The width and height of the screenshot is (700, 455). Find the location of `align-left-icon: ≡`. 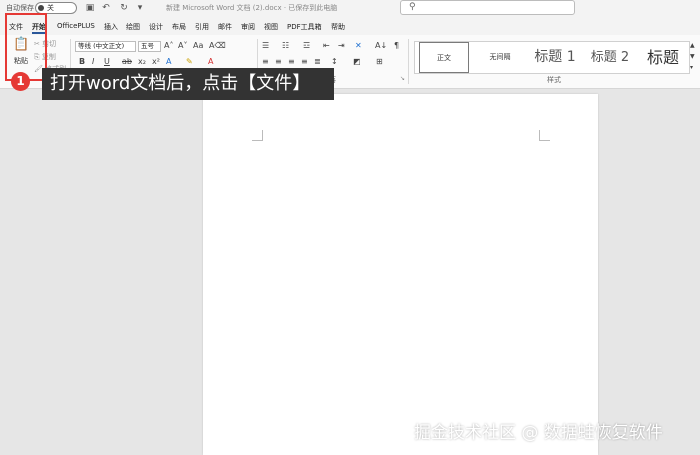

align-left-icon: ≡ is located at coordinates (265, 62).